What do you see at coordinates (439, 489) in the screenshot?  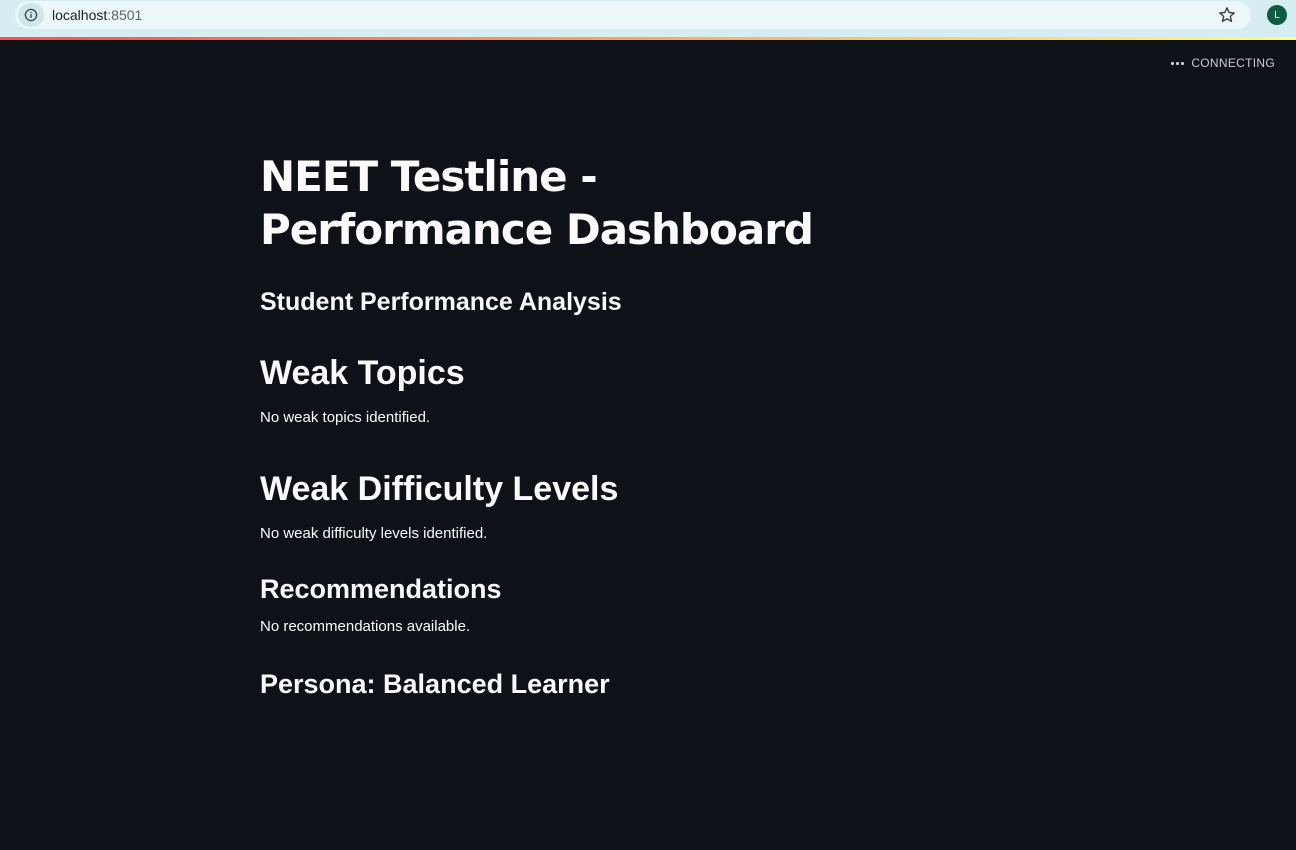 I see `weak-difficulty-heading: Weak Difficulty Levels` at bounding box center [439, 489].